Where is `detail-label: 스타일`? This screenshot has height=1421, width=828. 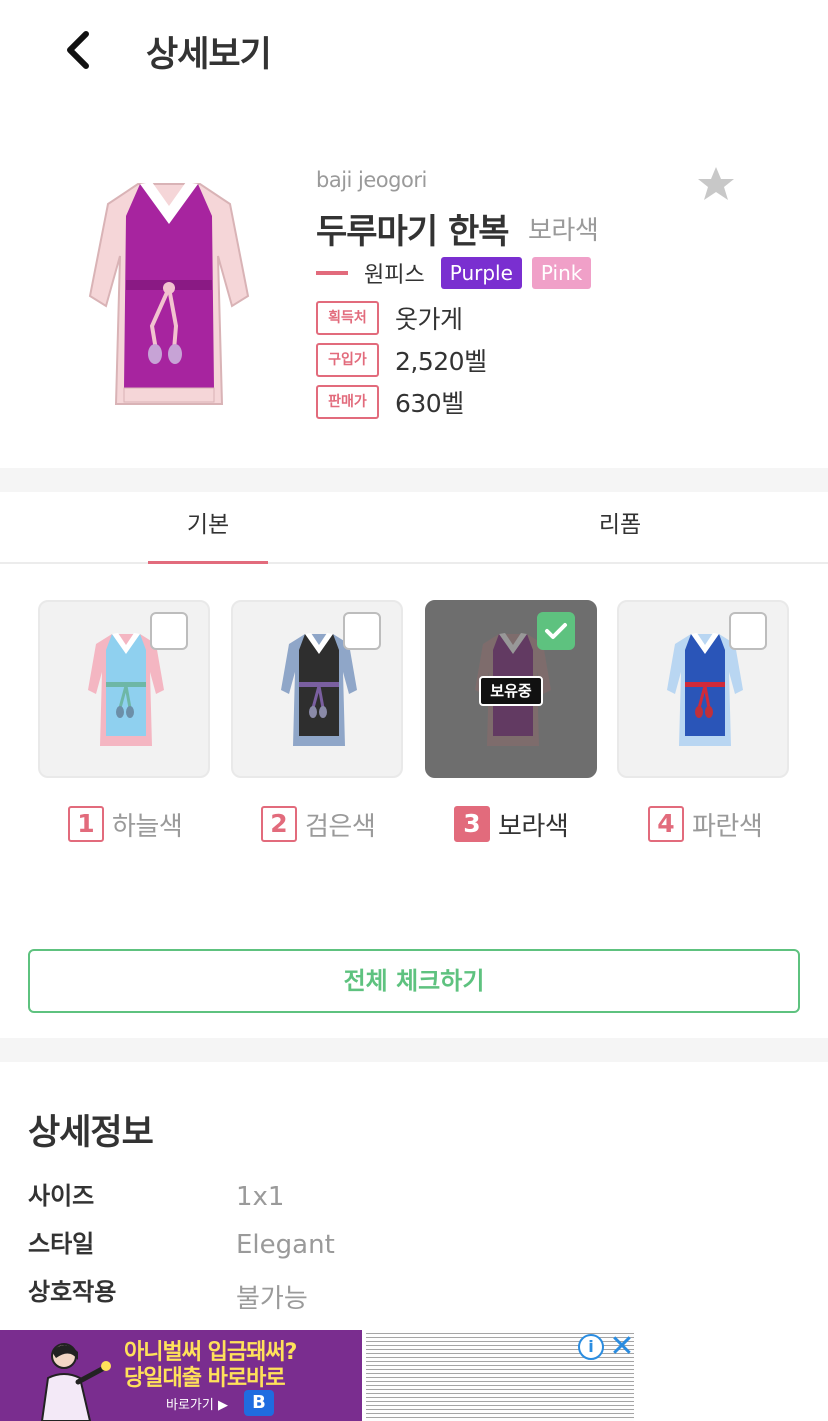 detail-label: 스타일 is located at coordinates (61, 1244).